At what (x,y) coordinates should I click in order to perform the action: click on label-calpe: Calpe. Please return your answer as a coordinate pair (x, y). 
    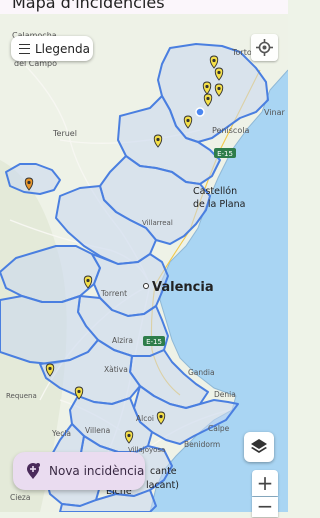
    Looking at the image, I should click on (219, 428).